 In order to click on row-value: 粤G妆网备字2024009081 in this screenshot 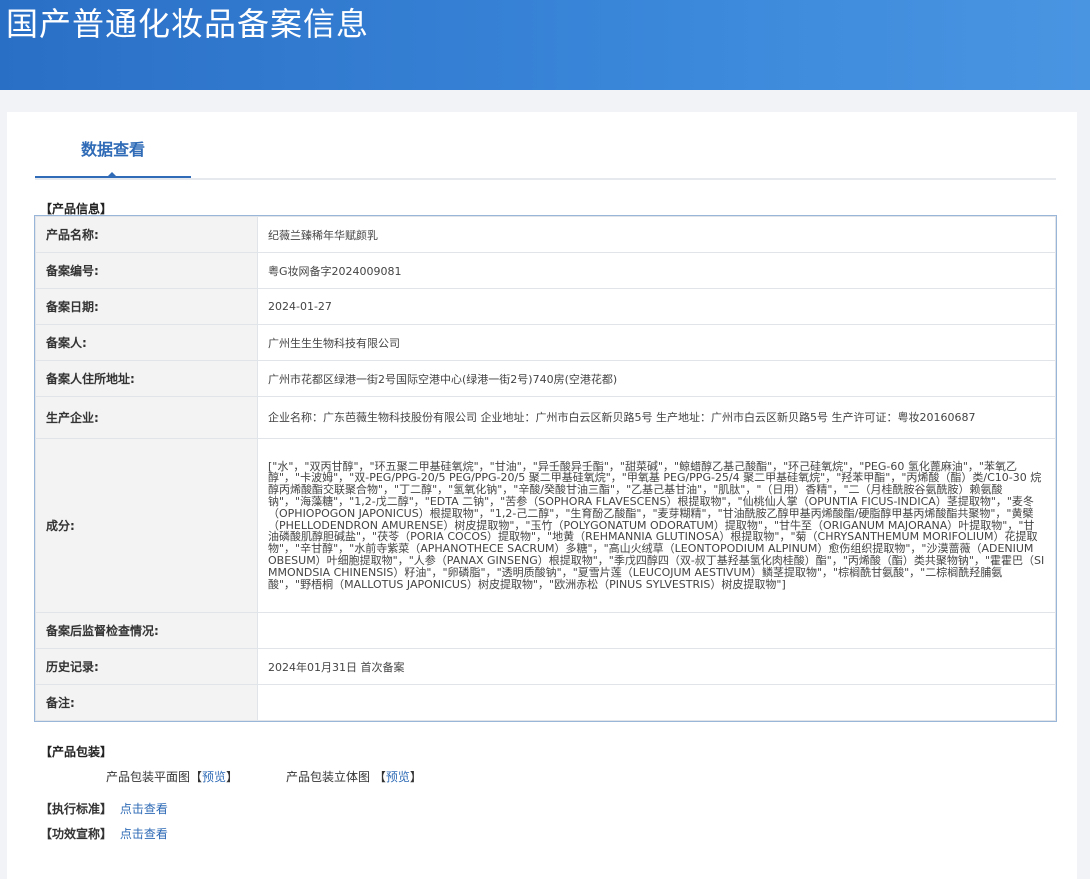, I will do `click(656, 270)`.